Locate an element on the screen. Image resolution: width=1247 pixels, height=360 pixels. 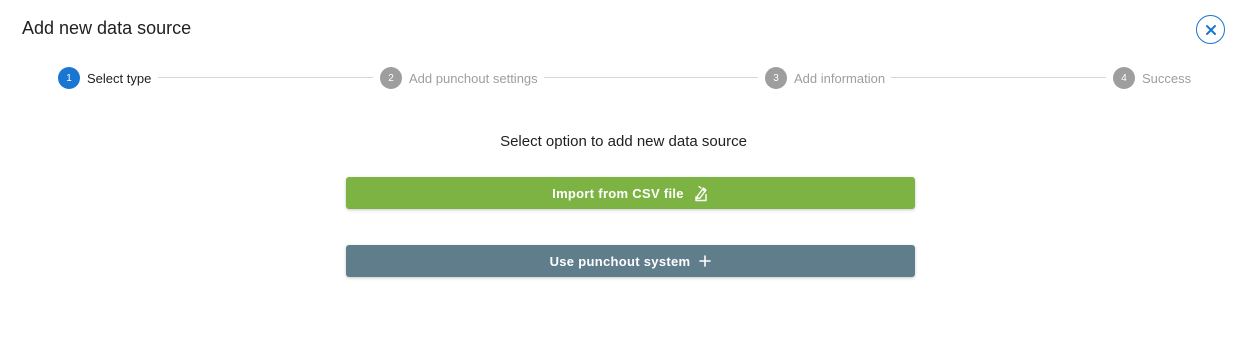
step-add-information: 3 Add information is located at coordinates (825, 78).